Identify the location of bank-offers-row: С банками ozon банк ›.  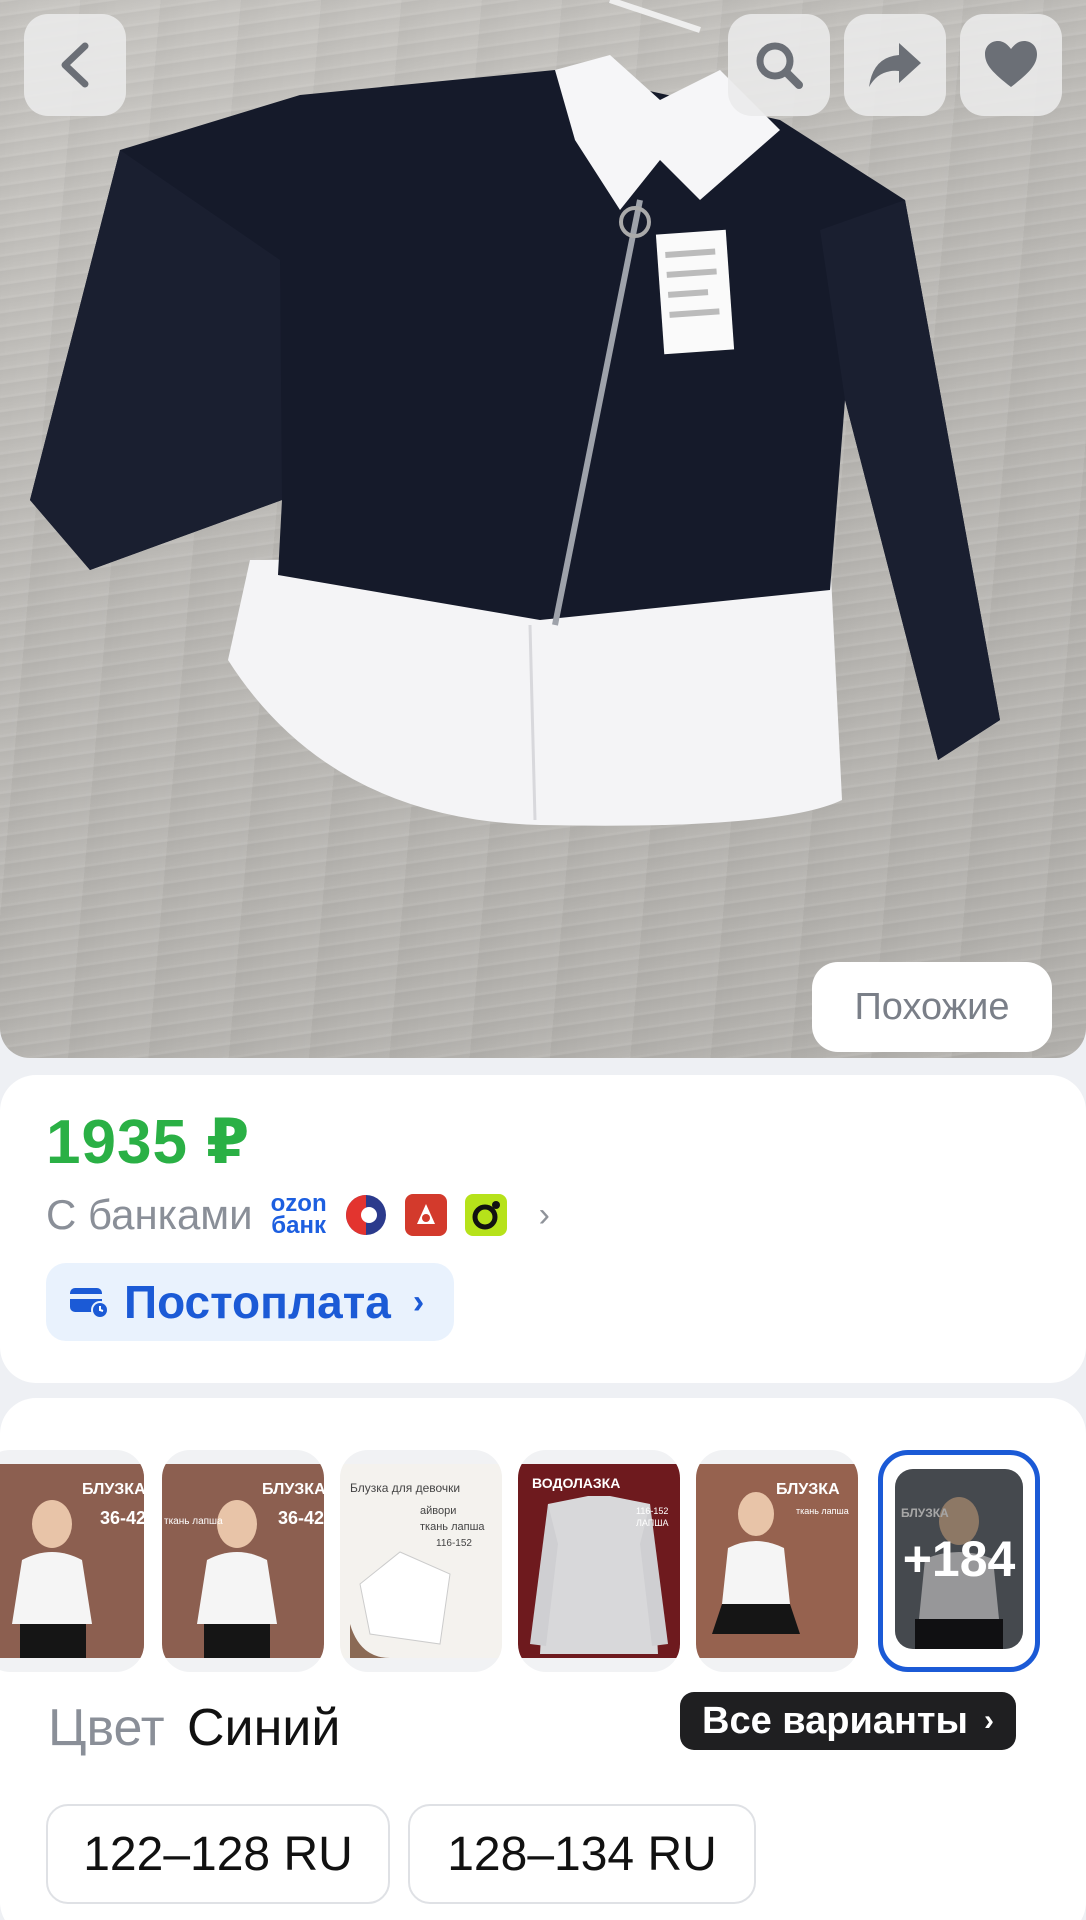
(298, 1215).